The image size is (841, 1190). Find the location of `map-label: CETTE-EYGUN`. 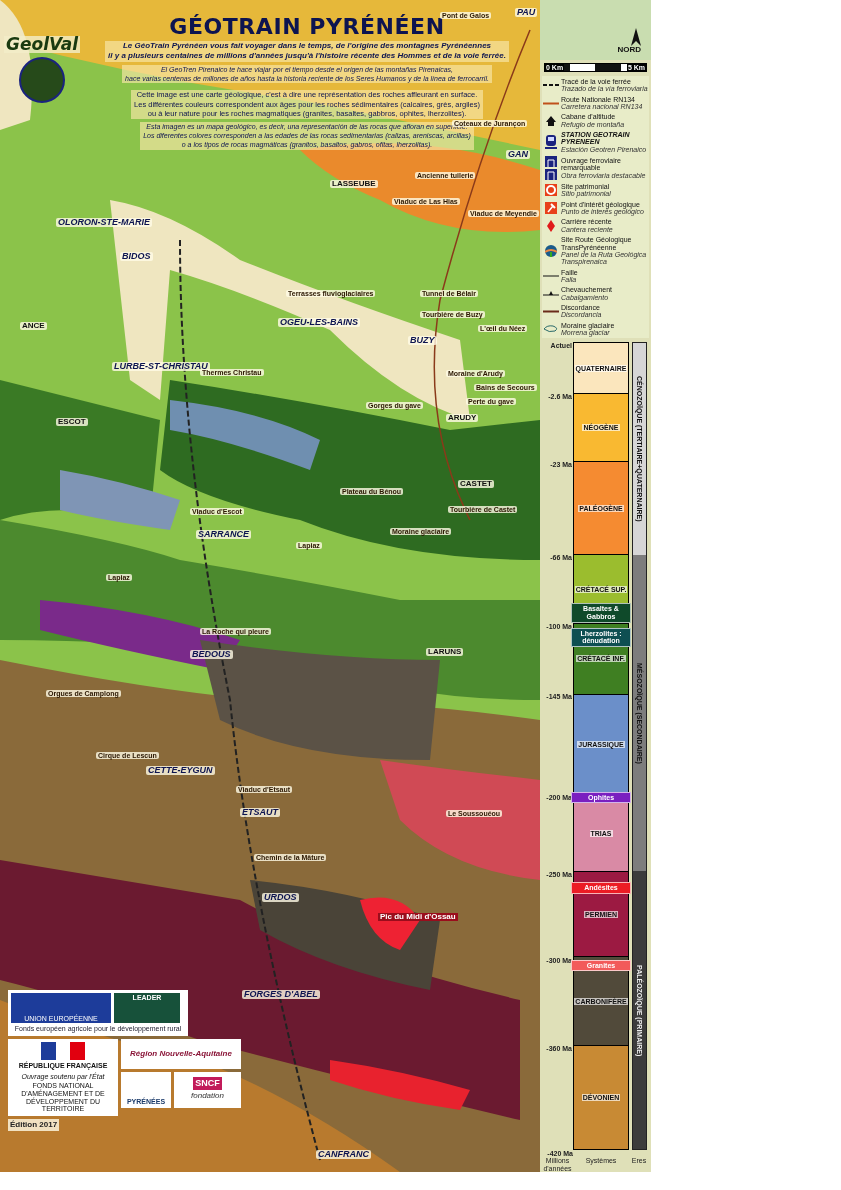

map-label: CETTE-EYGUN is located at coordinates (180, 770).